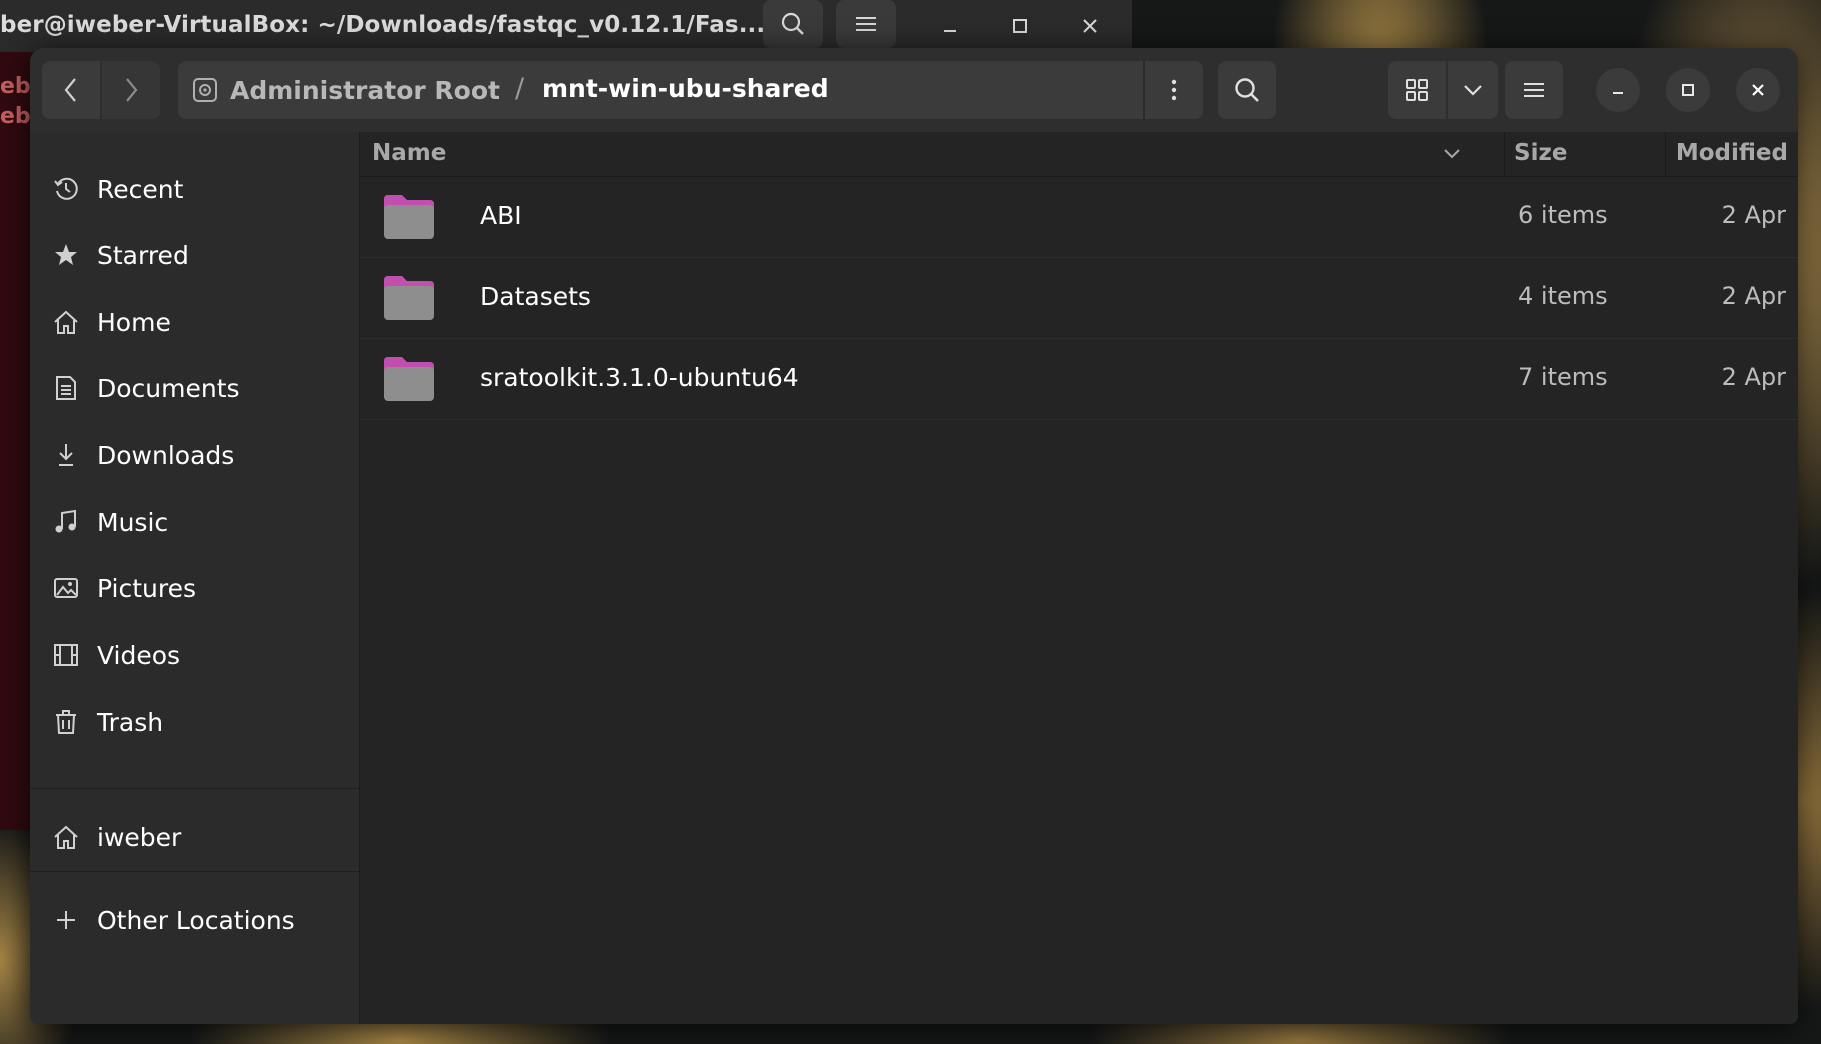  Describe the element at coordinates (535, 296) in the screenshot. I see `file-name: Datasets` at that location.